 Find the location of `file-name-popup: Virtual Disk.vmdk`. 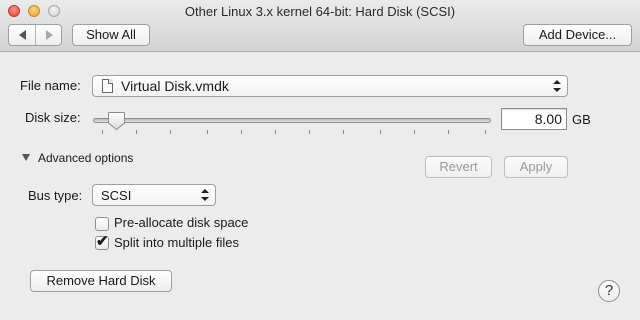

file-name-popup: Virtual Disk.vmdk is located at coordinates (330, 86).